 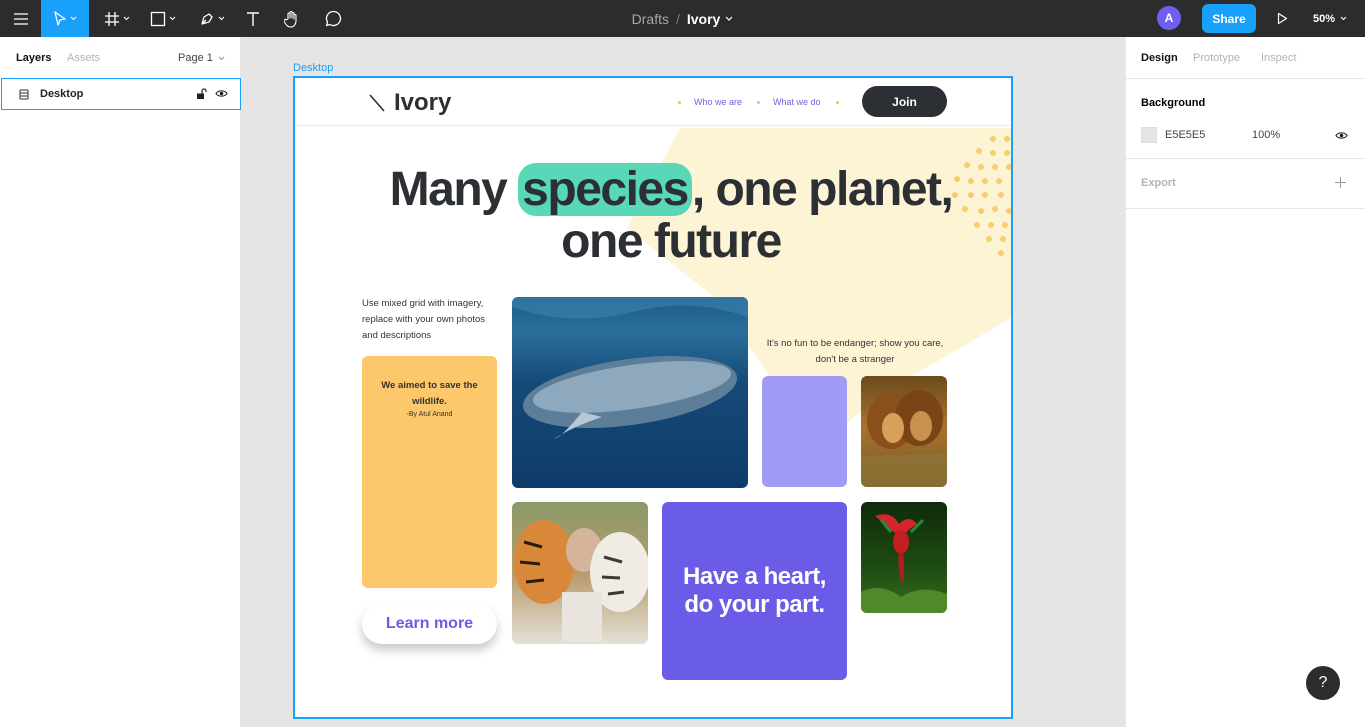 What do you see at coordinates (201, 94) in the screenshot?
I see `unlock-icon` at bounding box center [201, 94].